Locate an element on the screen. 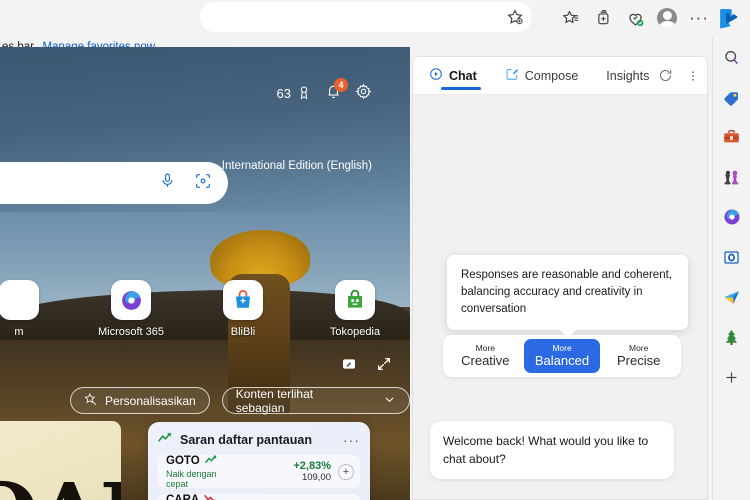  microsoft-365-icon is located at coordinates (131, 300).